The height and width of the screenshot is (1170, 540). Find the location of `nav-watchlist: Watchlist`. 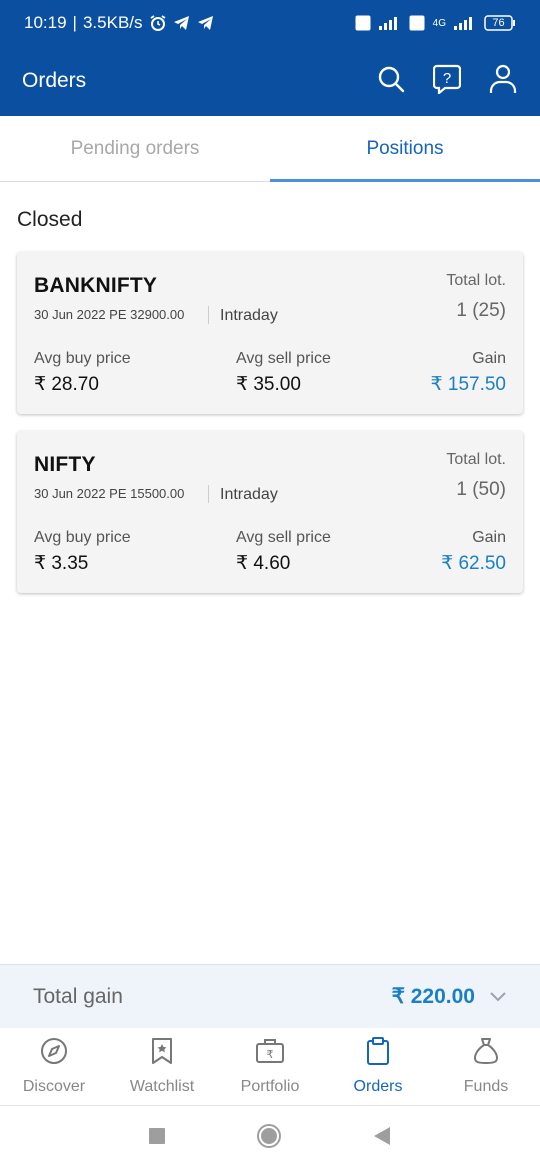

nav-watchlist: Watchlist is located at coordinates (162, 1066).